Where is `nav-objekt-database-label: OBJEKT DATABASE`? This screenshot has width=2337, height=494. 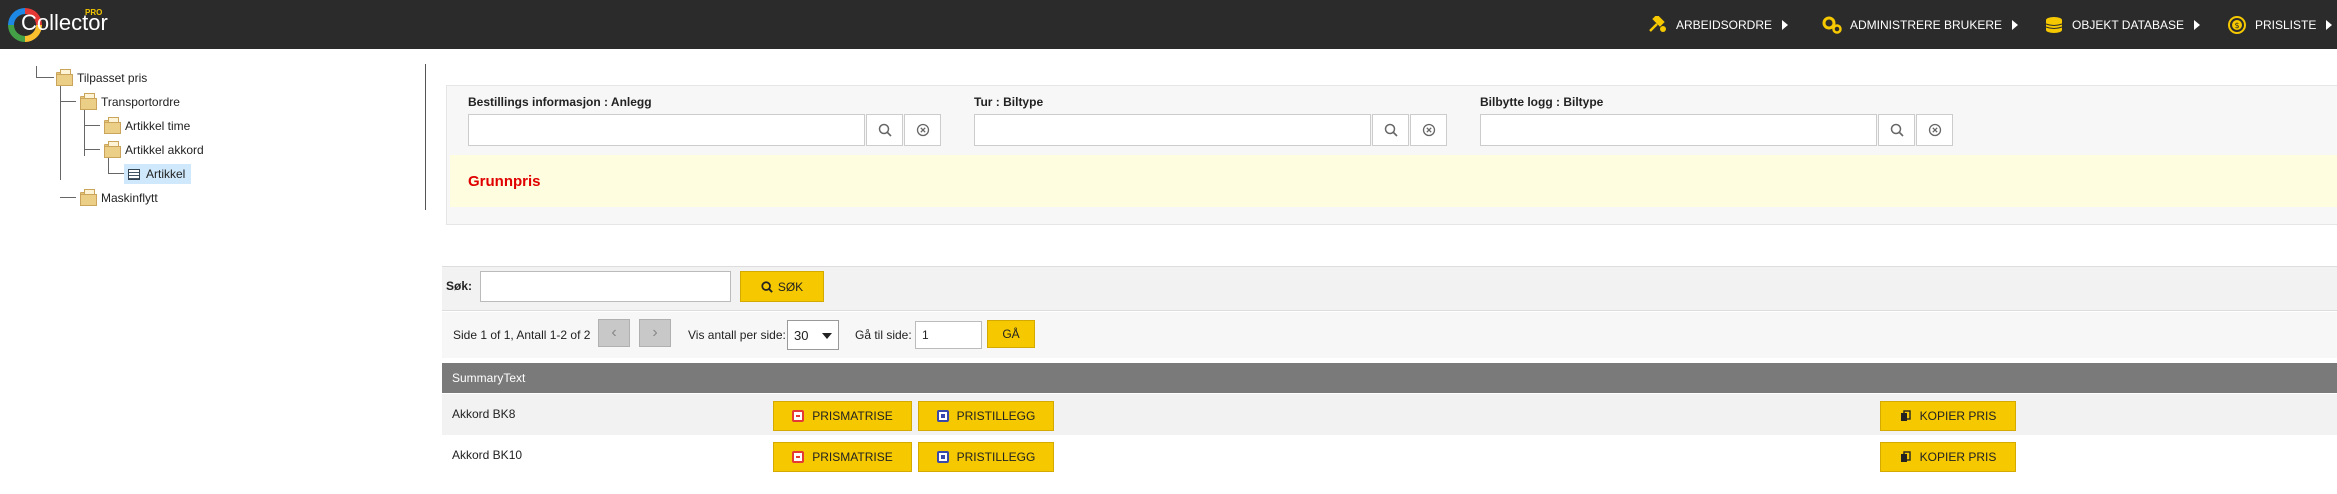 nav-objekt-database-label: OBJEKT DATABASE is located at coordinates (2128, 24).